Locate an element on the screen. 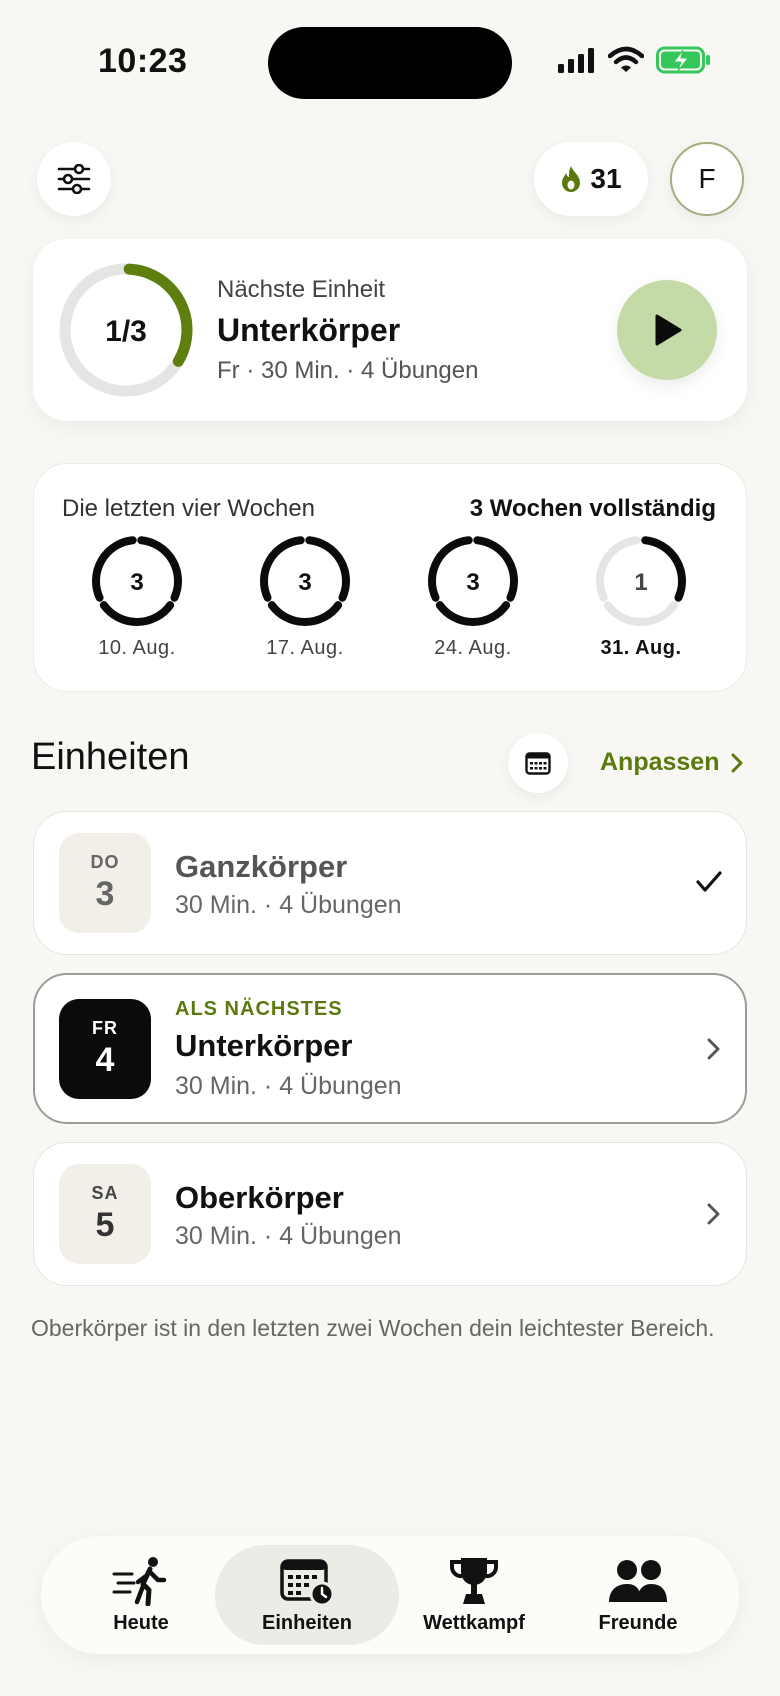 The height and width of the screenshot is (1696, 780). adjust-label: Anpassen is located at coordinates (660, 762).